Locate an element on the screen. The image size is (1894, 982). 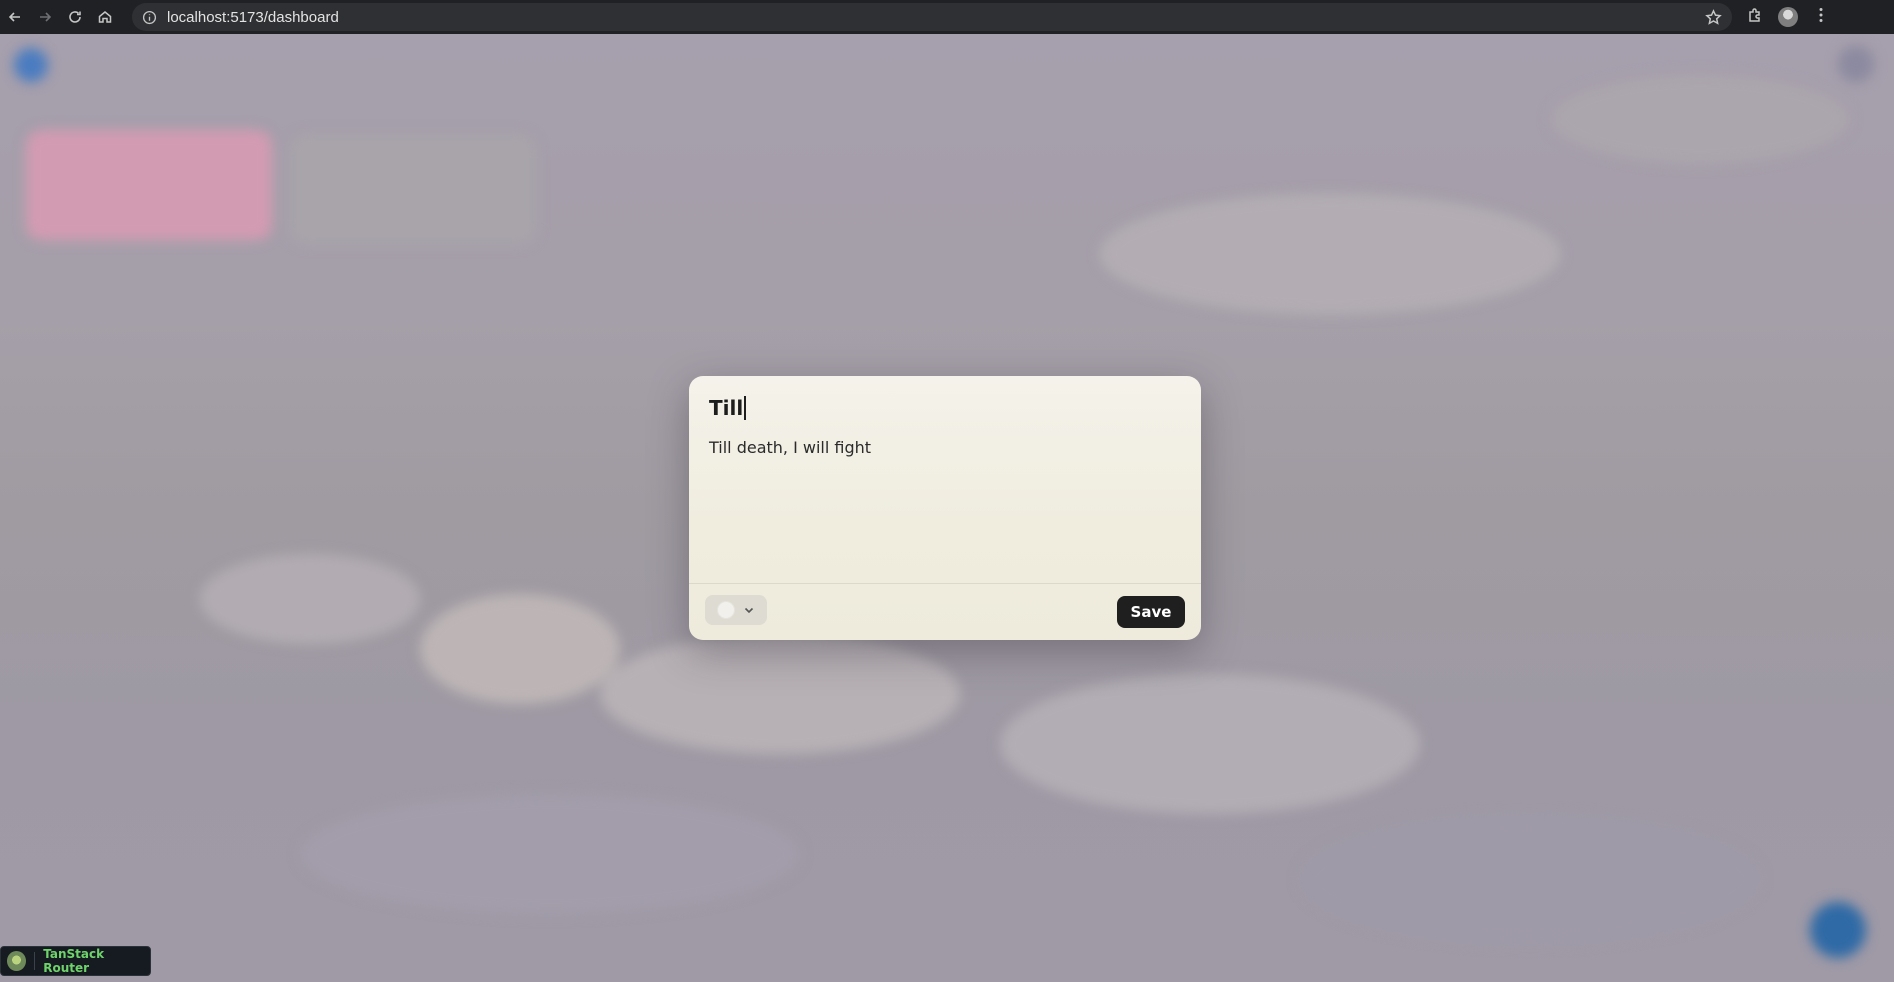
forward-icon is located at coordinates (45, 17).